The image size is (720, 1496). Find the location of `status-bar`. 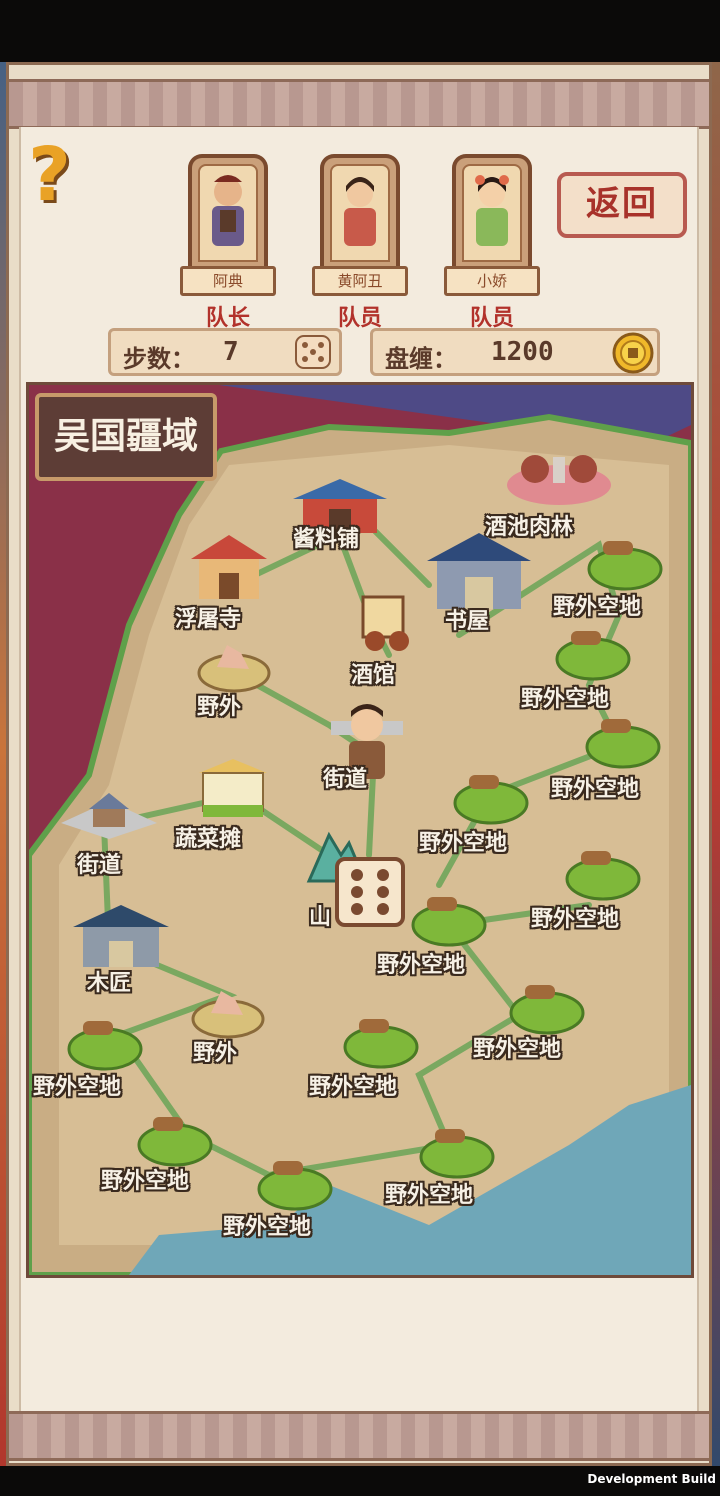

status-bar is located at coordinates (360, 31).